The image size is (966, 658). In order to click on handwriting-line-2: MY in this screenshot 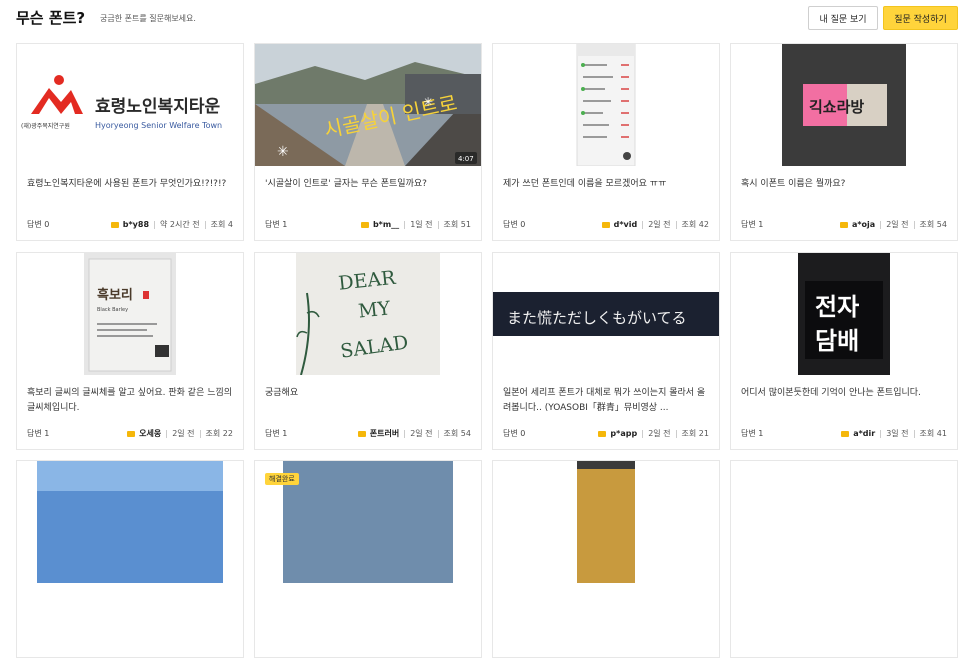, I will do `click(374, 309)`.